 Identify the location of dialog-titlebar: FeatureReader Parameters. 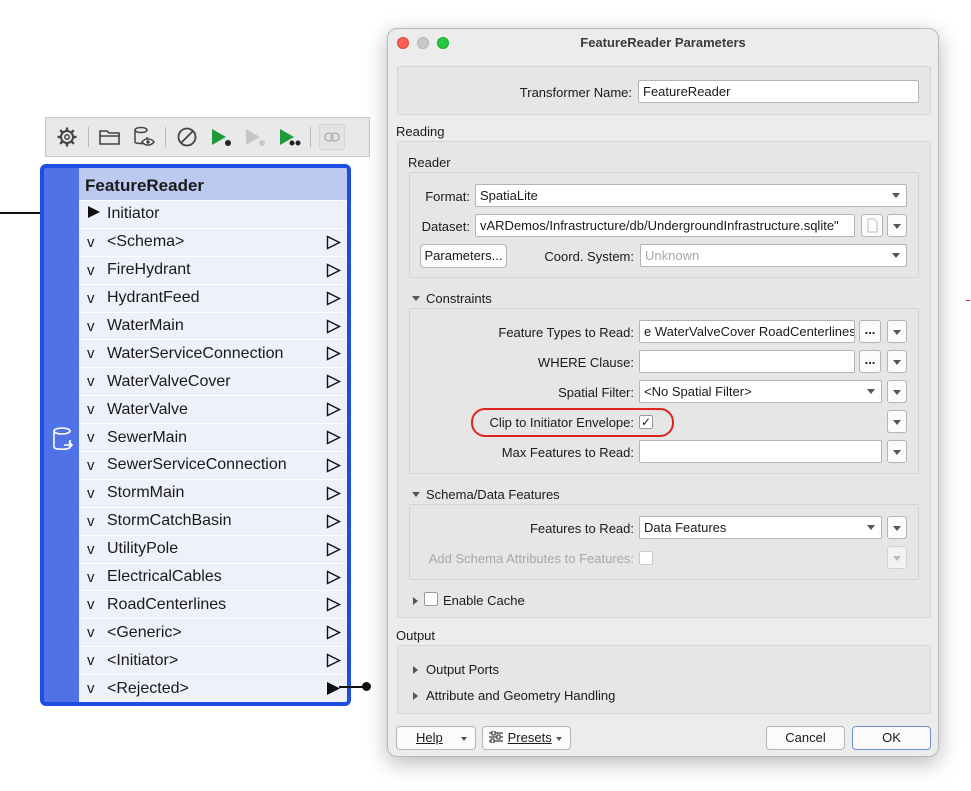
(663, 43).